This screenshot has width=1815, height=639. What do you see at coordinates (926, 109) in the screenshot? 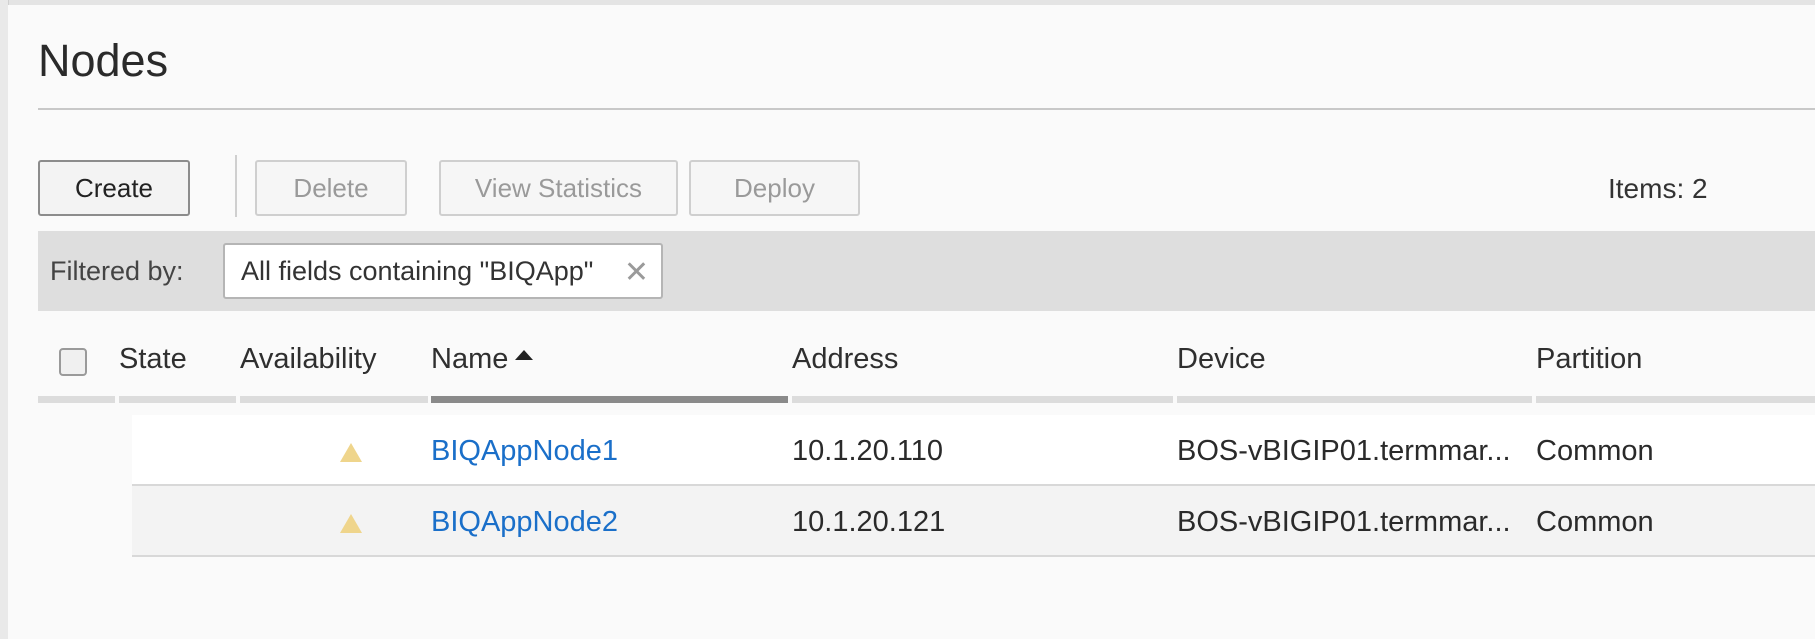
I see `title-divider` at bounding box center [926, 109].